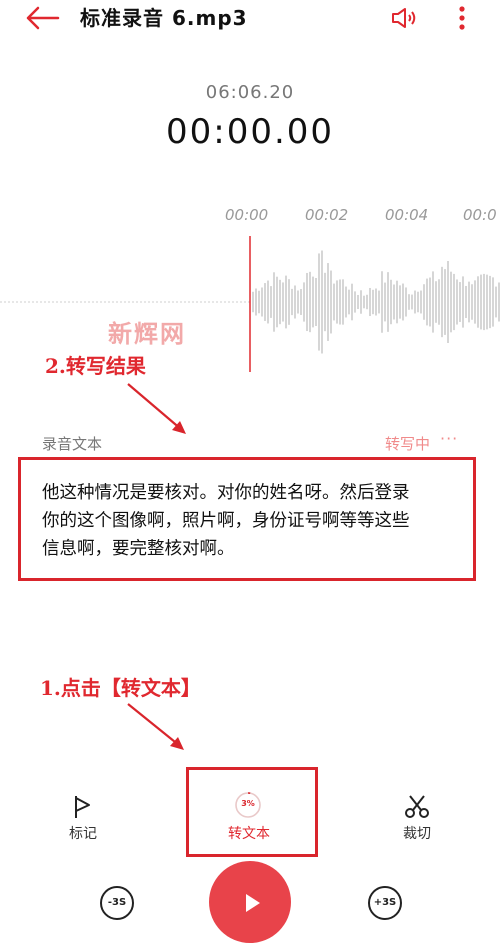 Image resolution: width=500 pixels, height=944 pixels. Describe the element at coordinates (250, 132) in the screenshot. I see `current-time: 00:00.00` at that location.